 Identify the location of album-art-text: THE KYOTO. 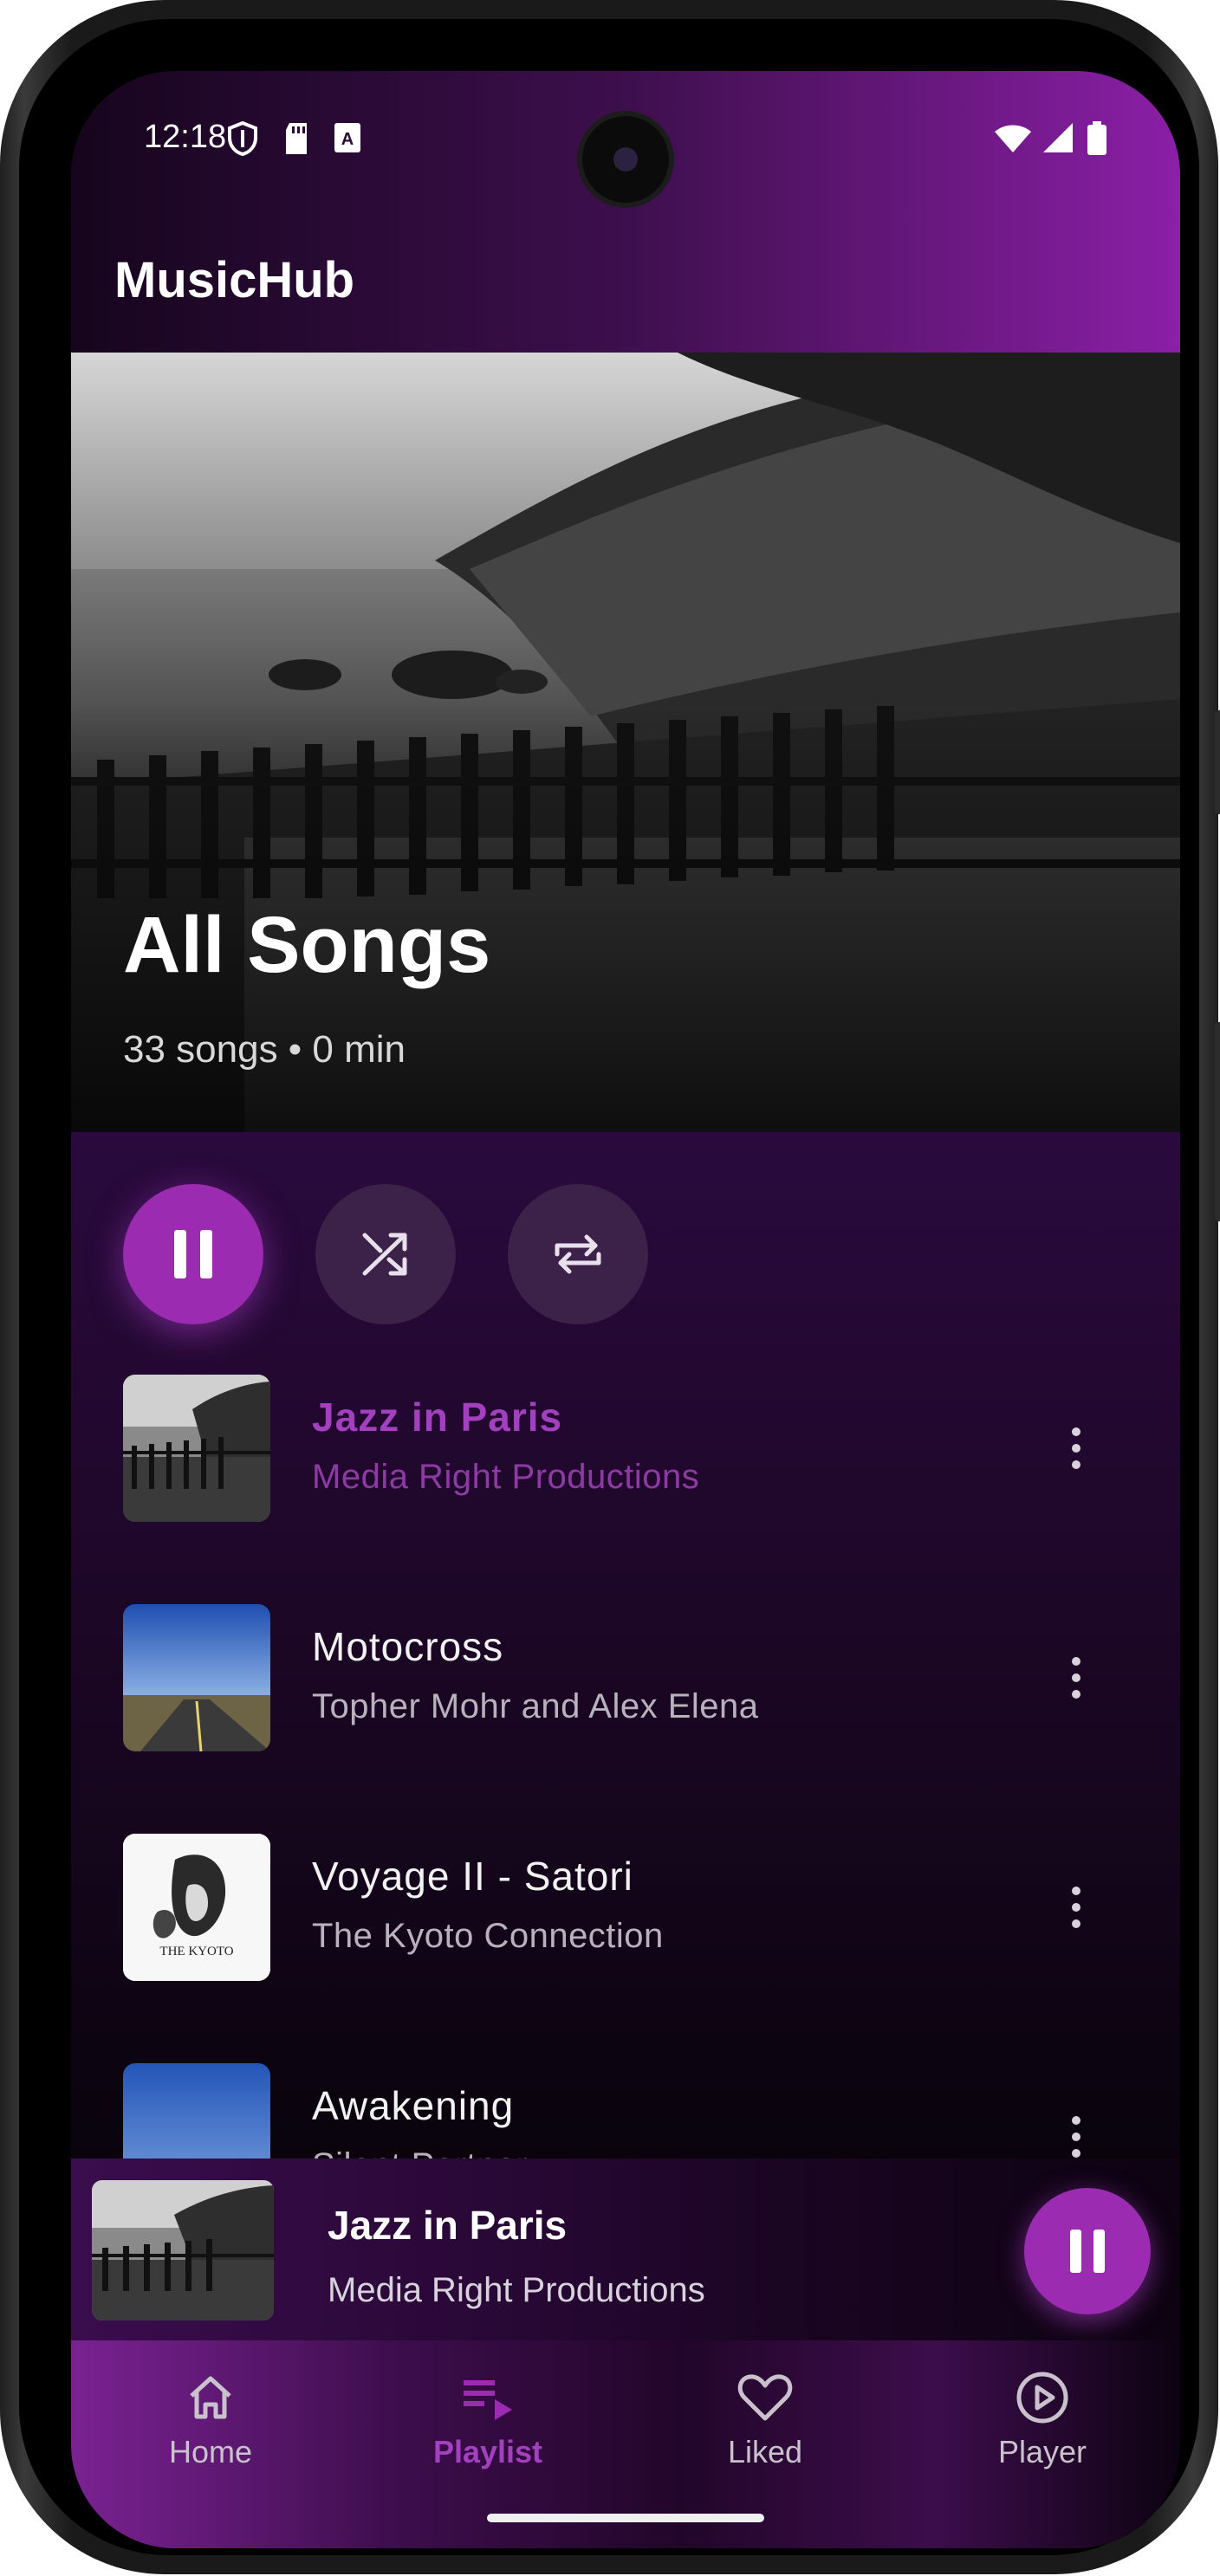
(197, 1951).